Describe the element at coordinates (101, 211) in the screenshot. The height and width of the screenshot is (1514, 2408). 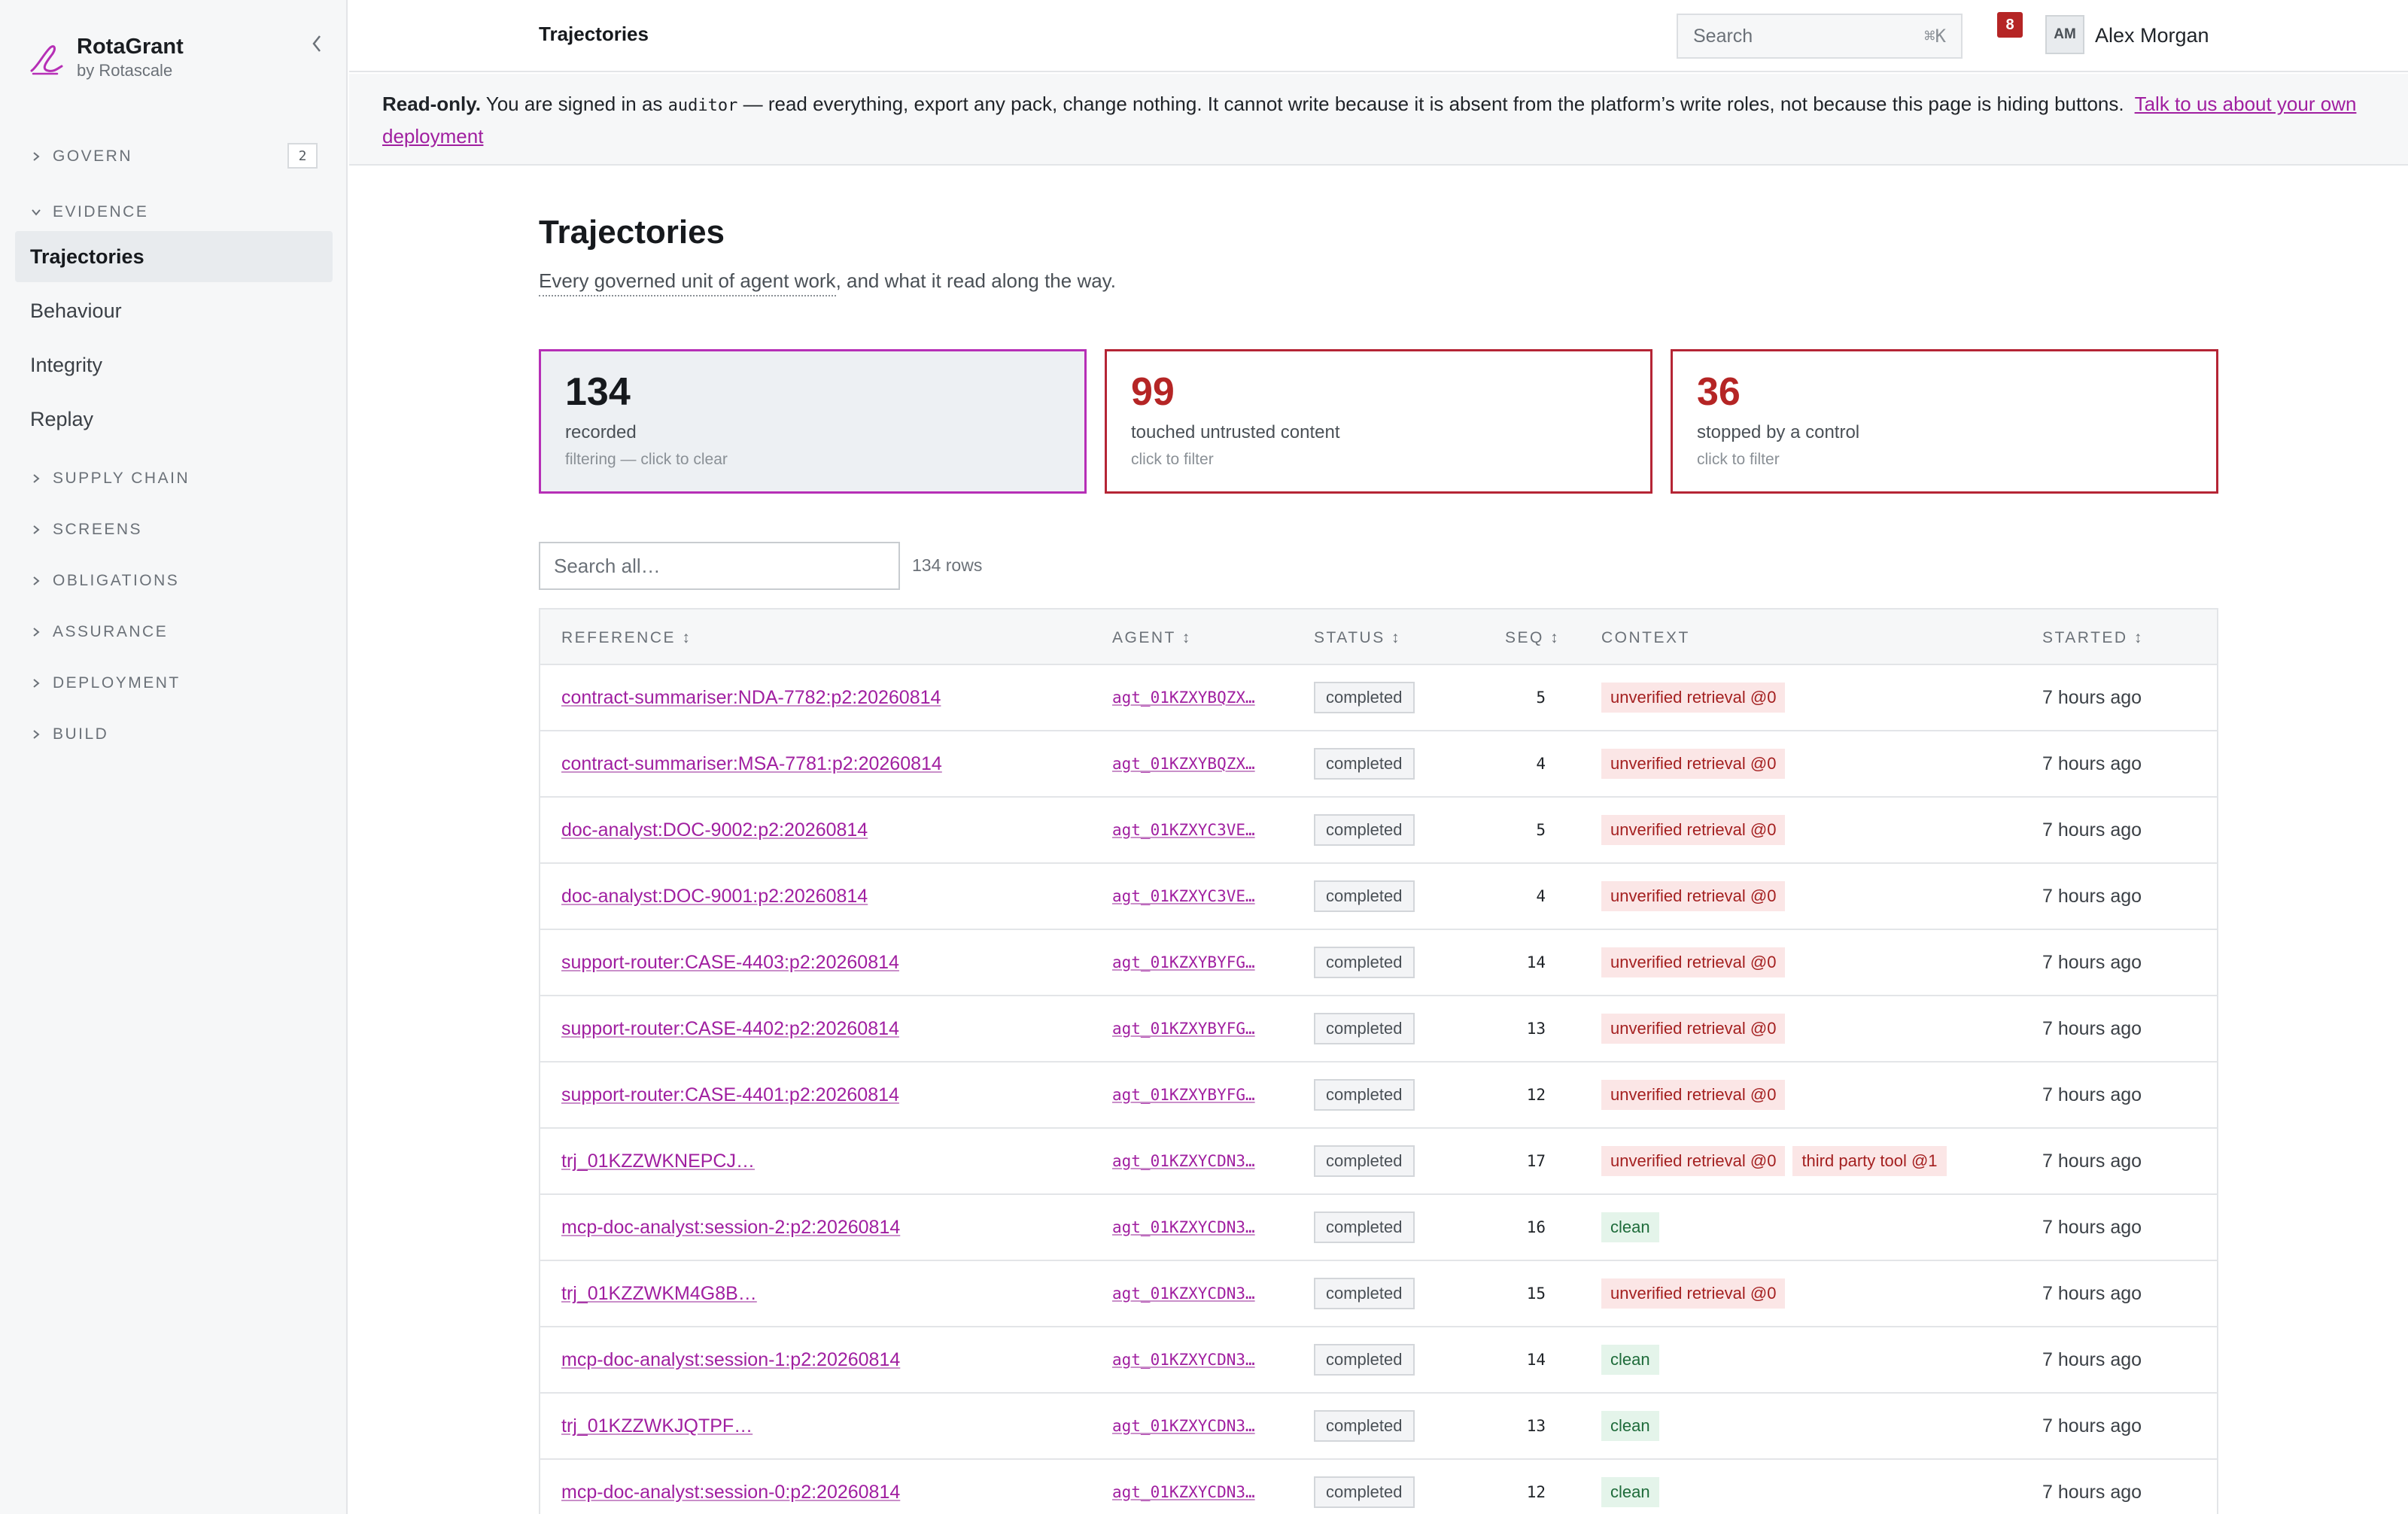
I see `nav-section-label: EVIDENCE` at that location.